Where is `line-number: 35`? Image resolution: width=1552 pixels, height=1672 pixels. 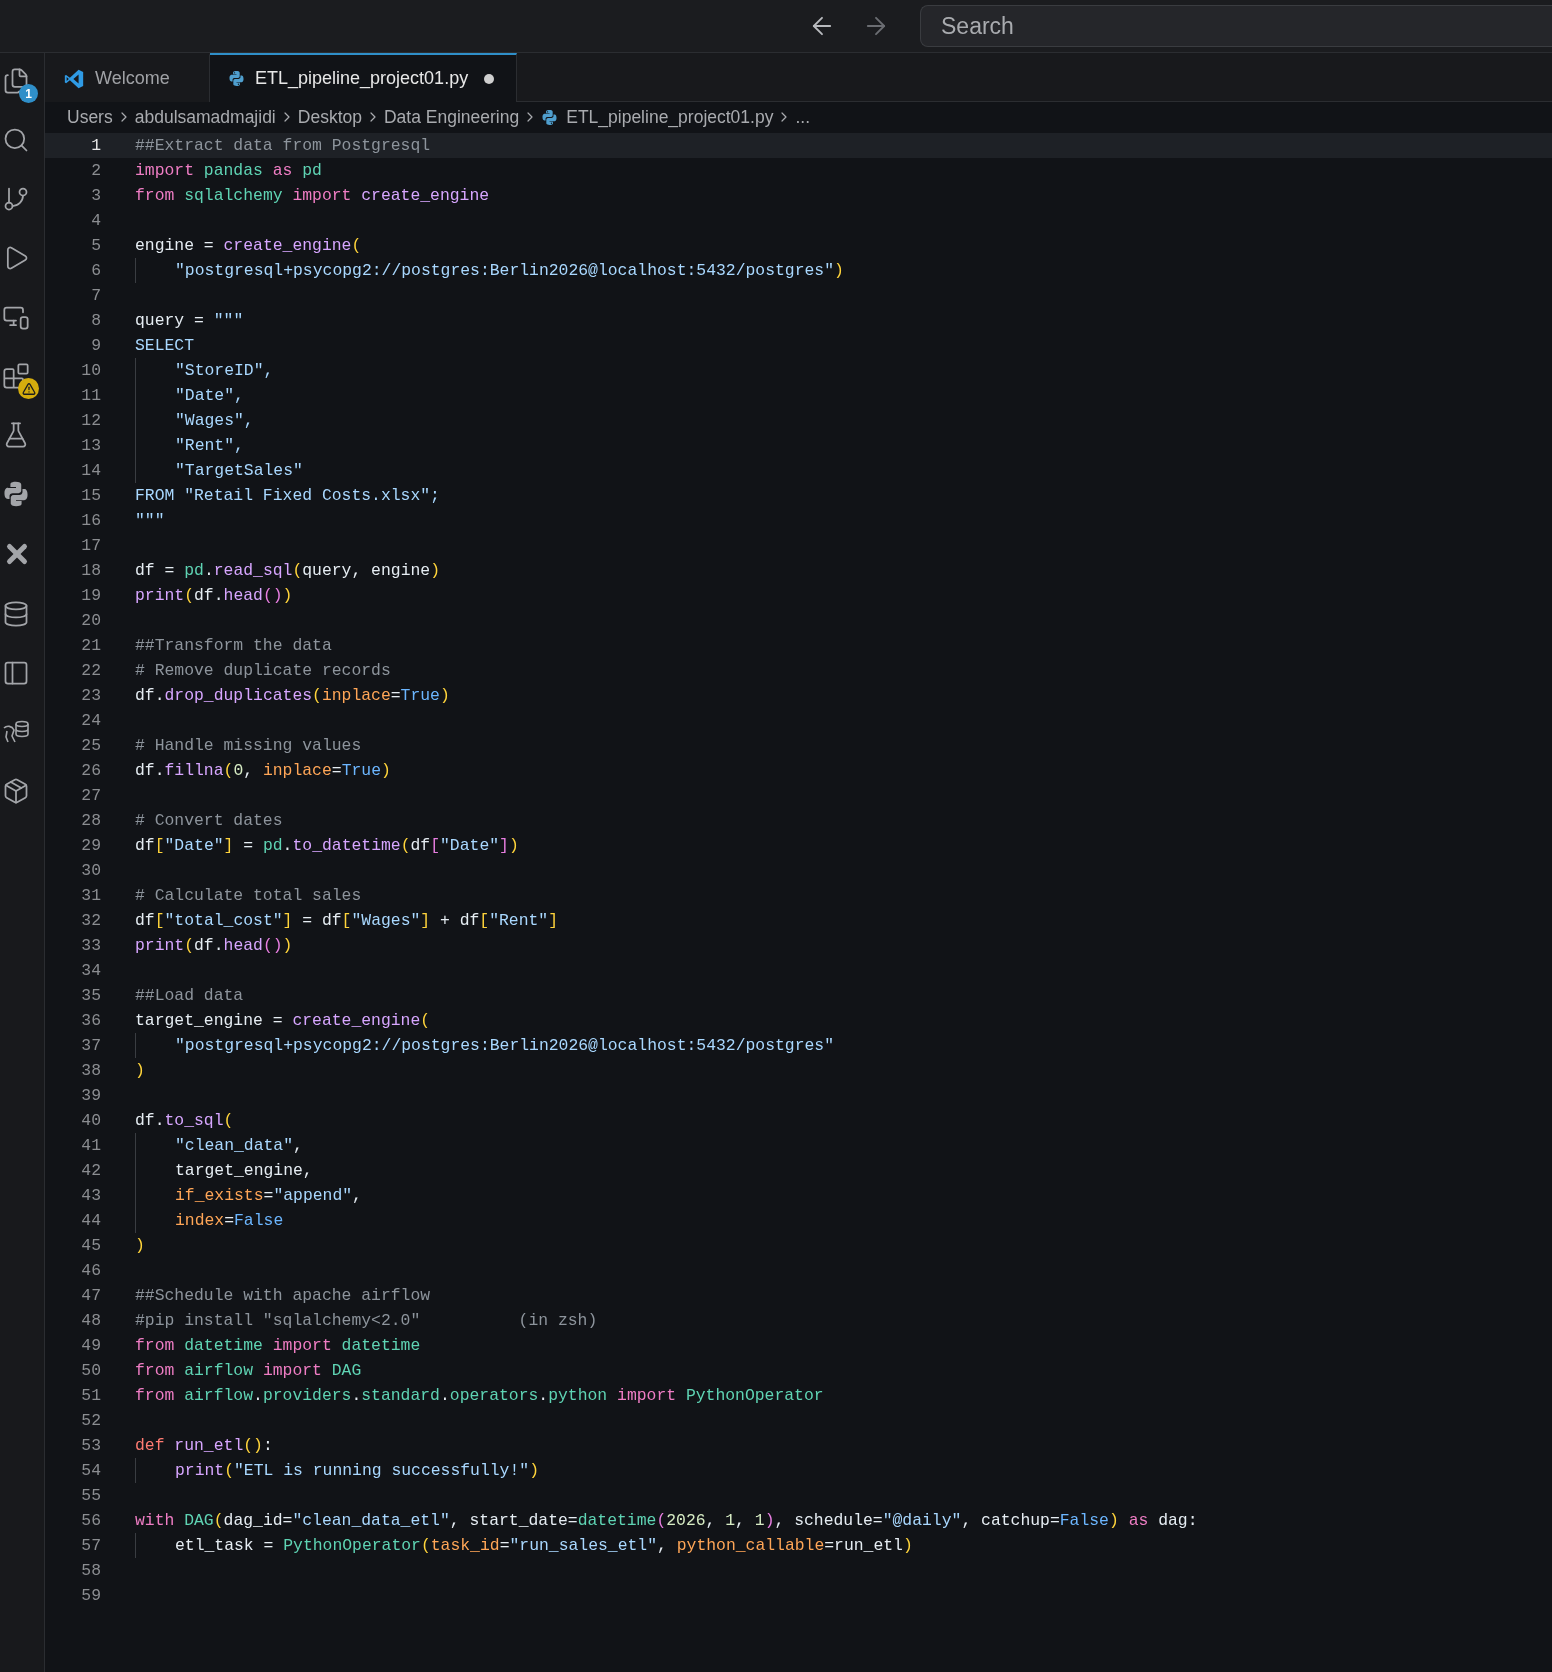
line-number: 35 is located at coordinates (90, 995).